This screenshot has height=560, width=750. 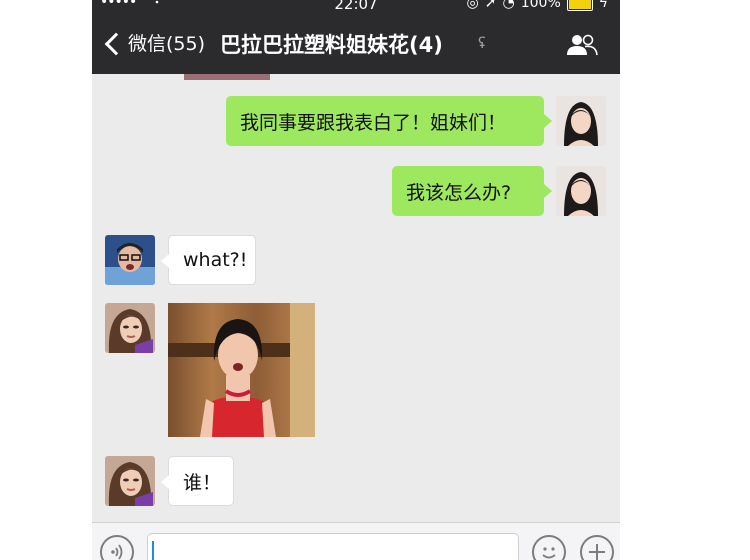 I want to click on input-bar, so click(x=356, y=541).